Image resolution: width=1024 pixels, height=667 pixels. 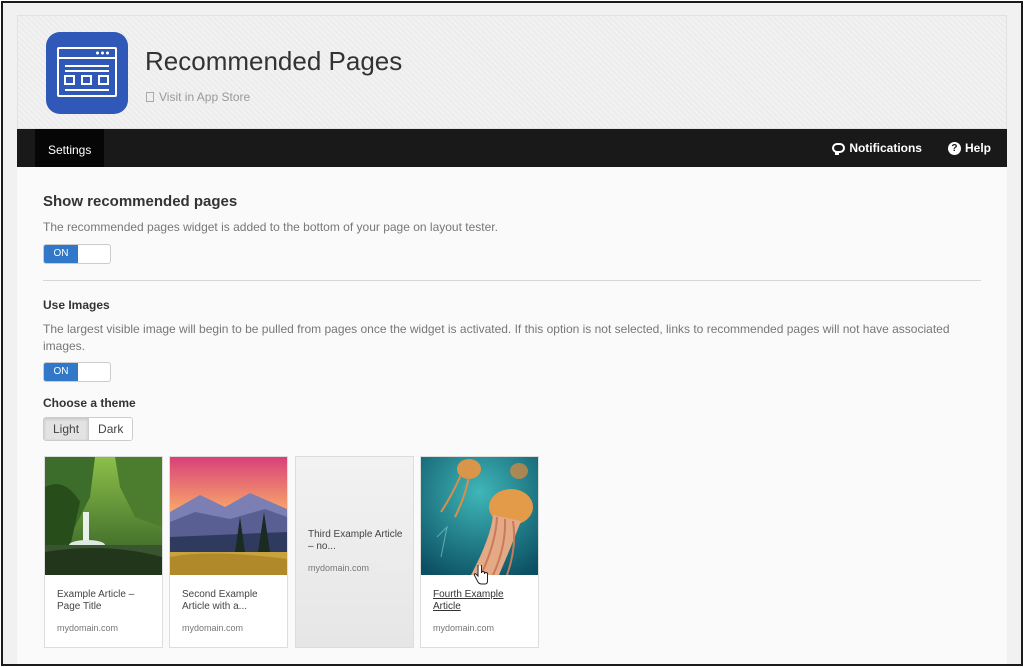 I want to click on use-images-toggle: ON, so click(x=77, y=372).